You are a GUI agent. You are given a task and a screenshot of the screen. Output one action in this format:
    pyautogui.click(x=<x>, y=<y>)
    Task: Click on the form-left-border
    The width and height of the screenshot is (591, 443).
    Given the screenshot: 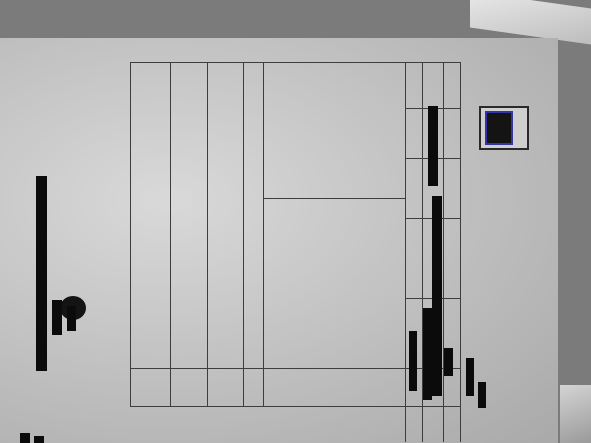 What is the action you would take?
    pyautogui.click(x=130, y=234)
    